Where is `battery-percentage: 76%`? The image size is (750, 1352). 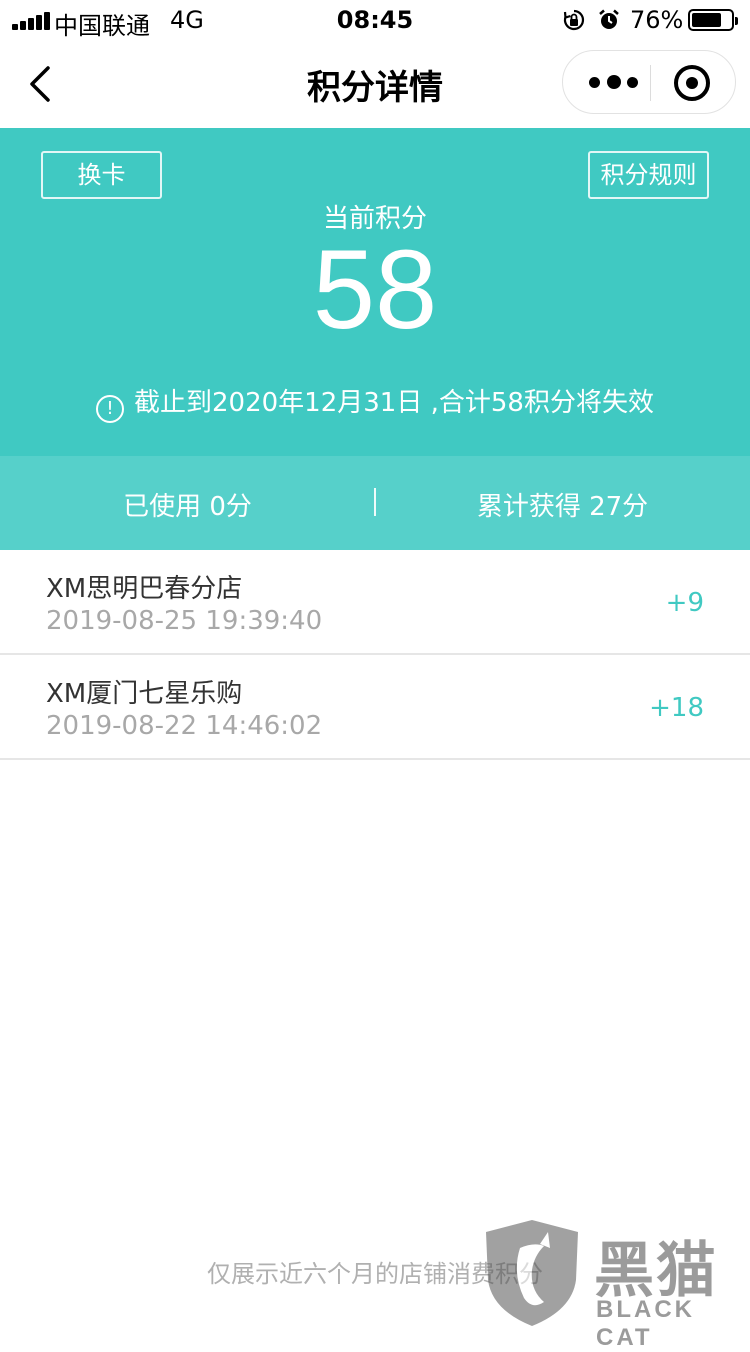 battery-percentage: 76% is located at coordinates (657, 20).